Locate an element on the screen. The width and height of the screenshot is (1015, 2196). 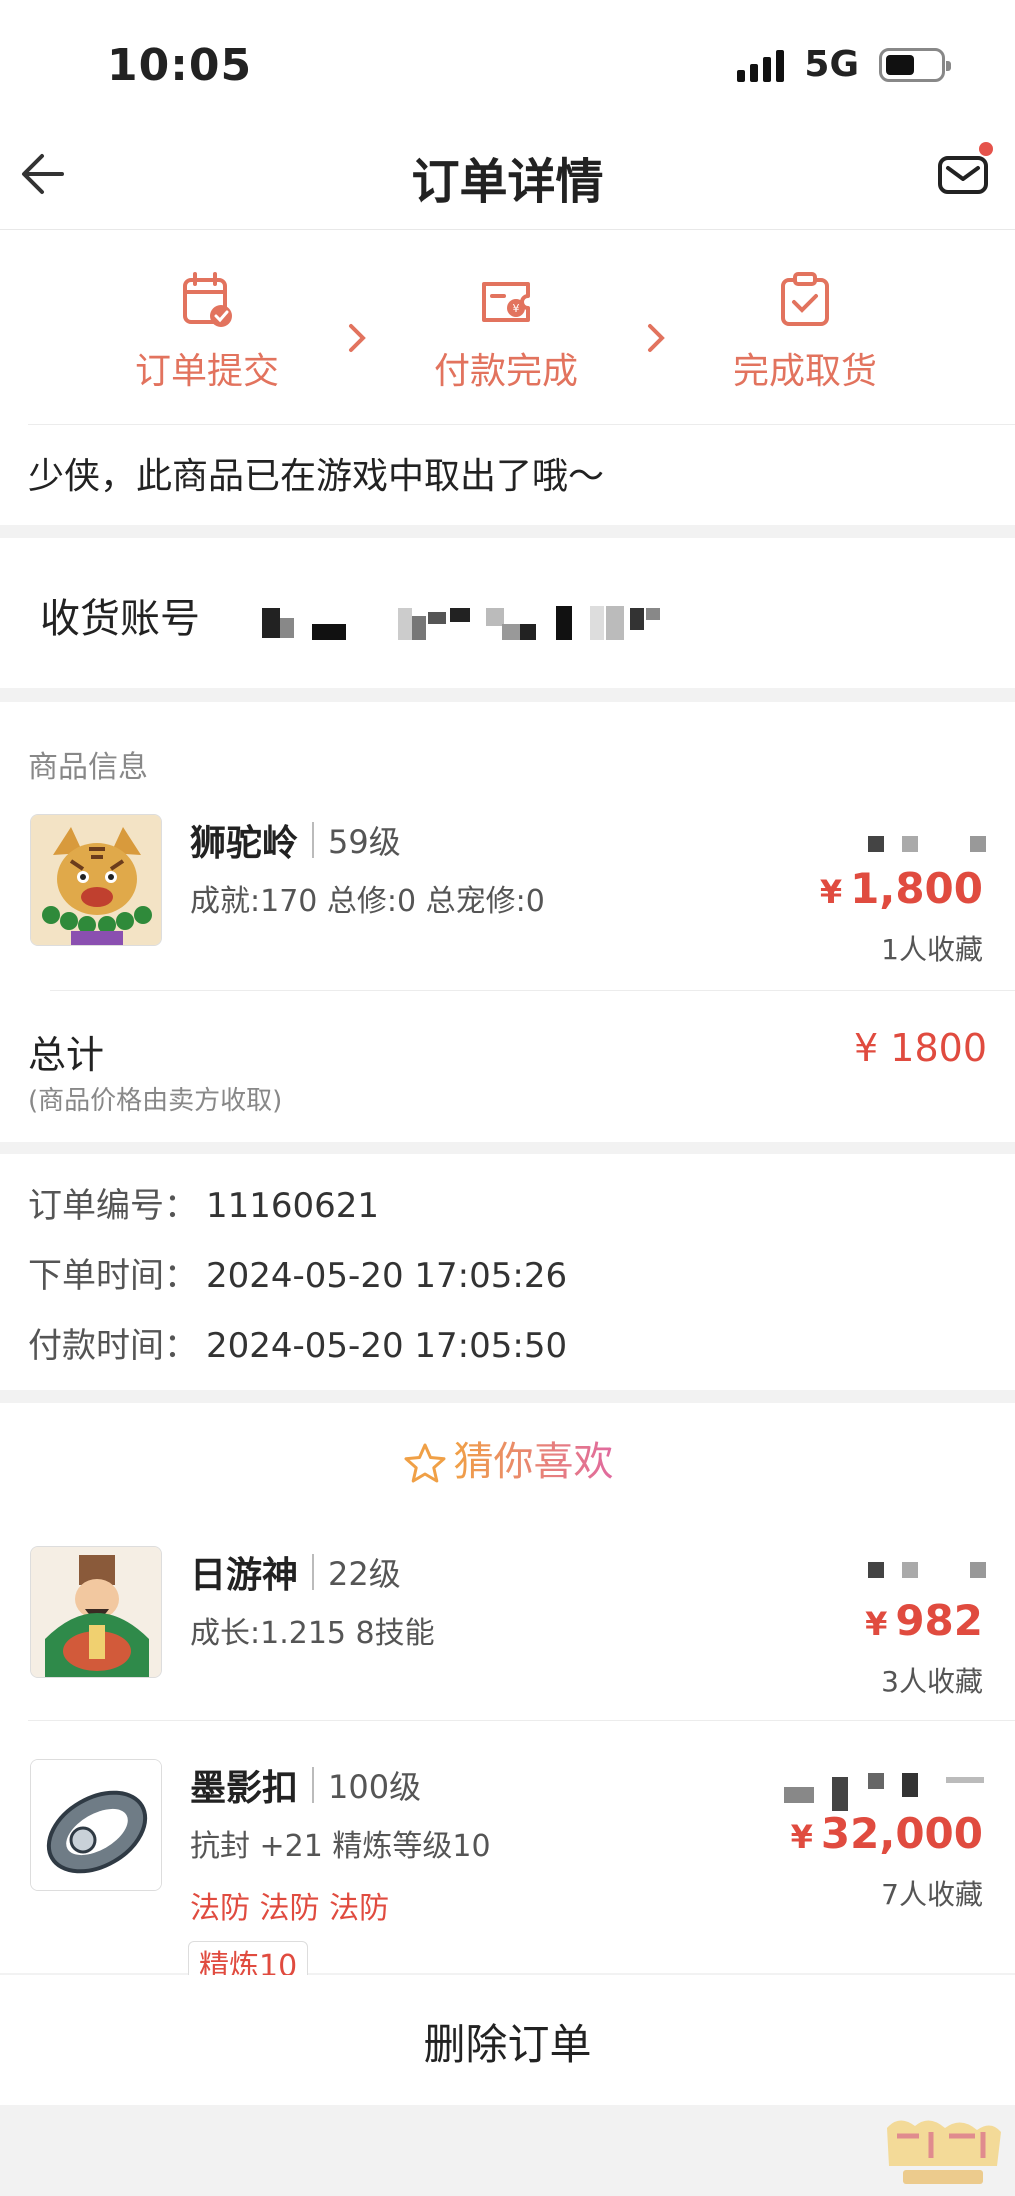
item-tags: 法防 法防 法防 is located at coordinates (290, 1908).